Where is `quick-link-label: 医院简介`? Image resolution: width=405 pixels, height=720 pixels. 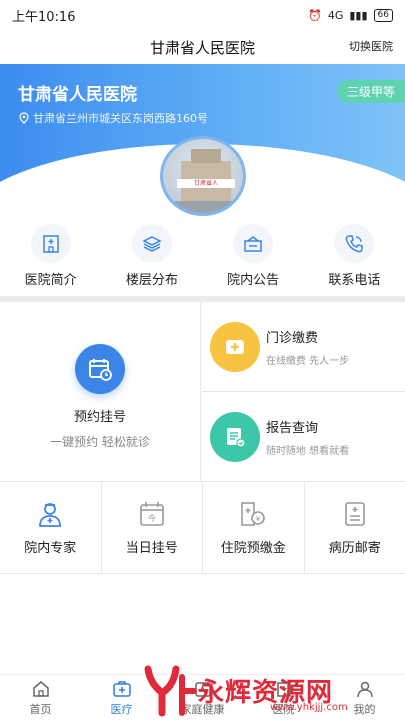 quick-link-label: 医院简介 is located at coordinates (50, 280).